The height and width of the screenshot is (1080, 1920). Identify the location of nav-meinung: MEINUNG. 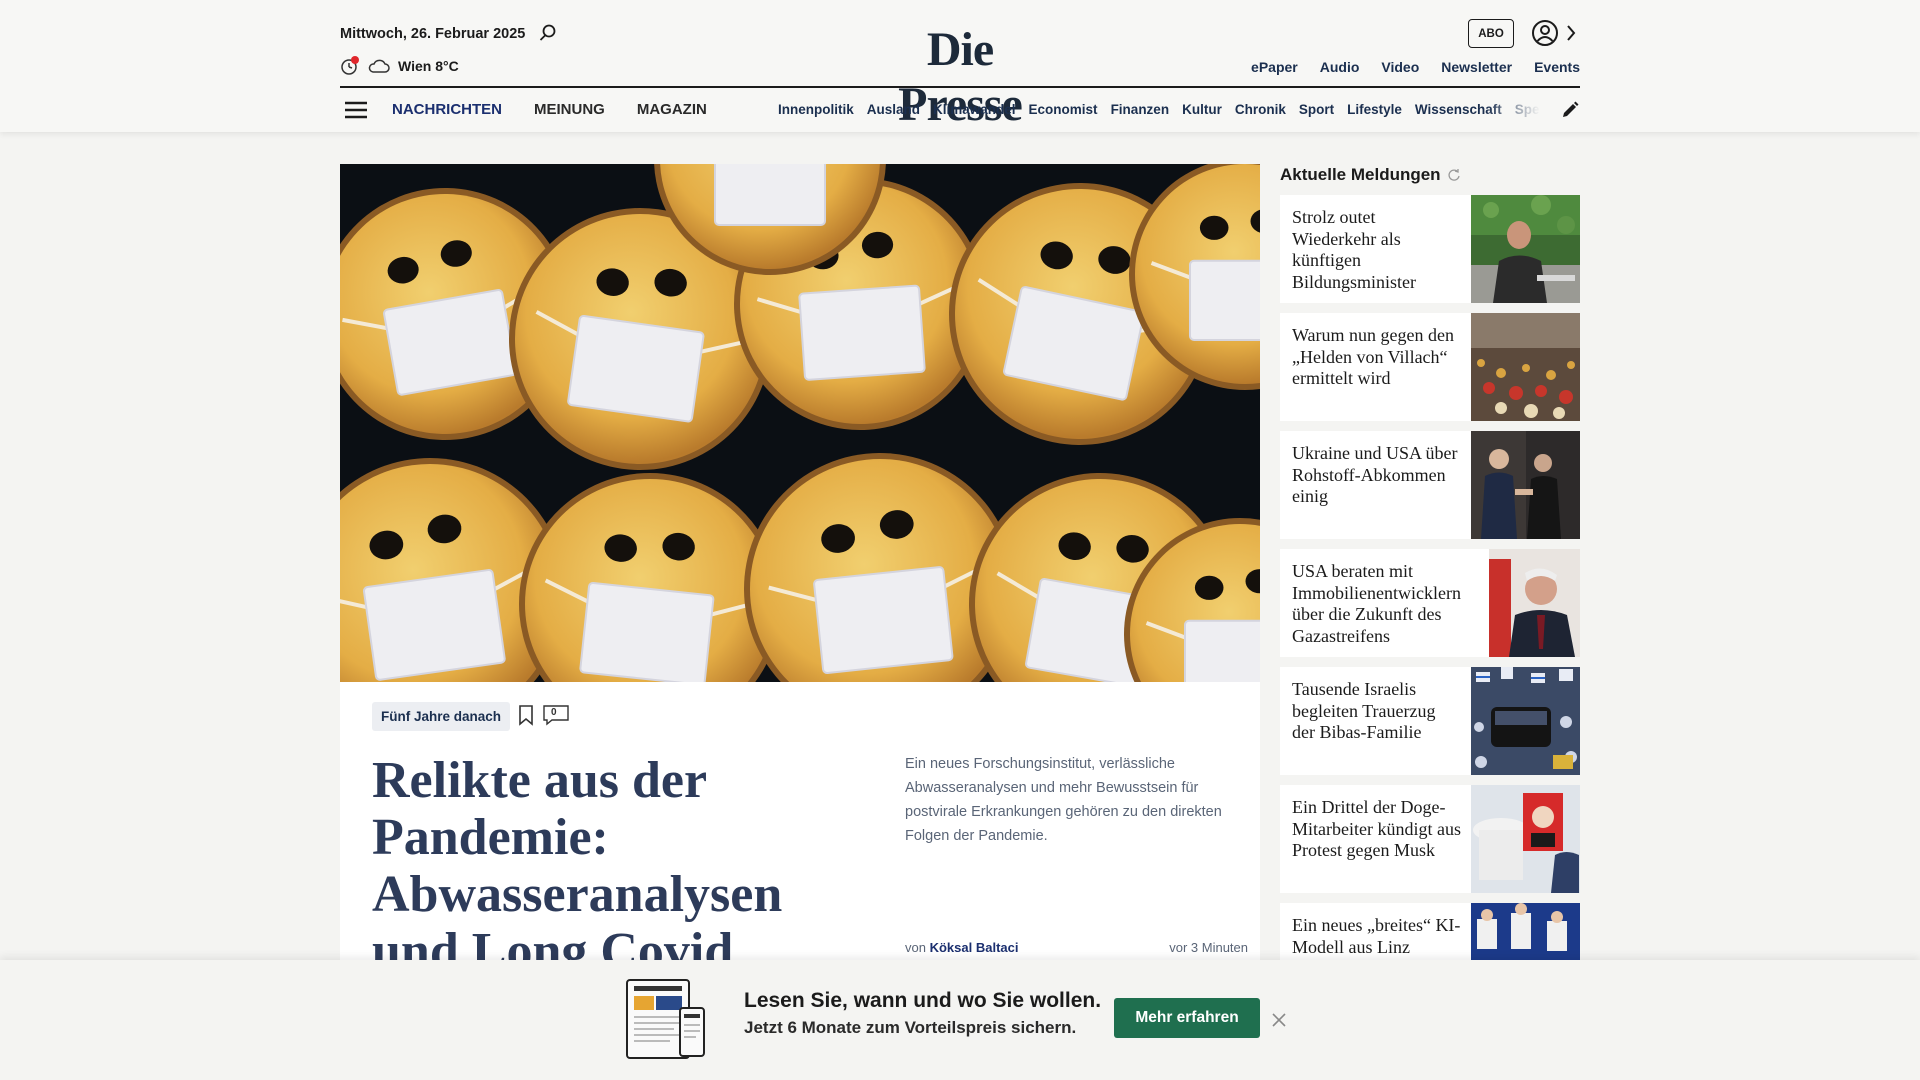
(569, 109).